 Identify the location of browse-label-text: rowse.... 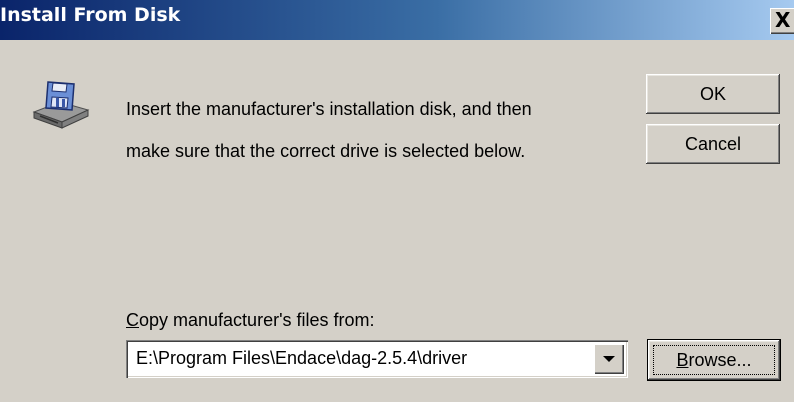
(720, 360).